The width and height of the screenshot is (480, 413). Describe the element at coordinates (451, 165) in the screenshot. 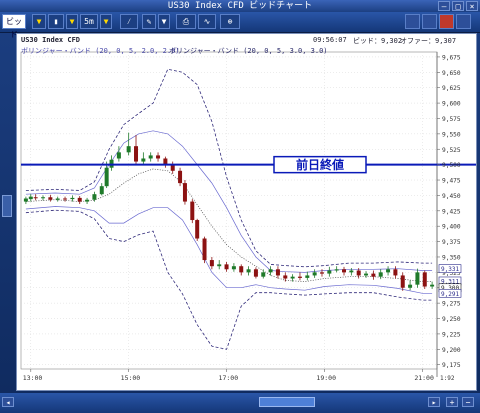

I see `y-tick-label: 9,500` at that location.